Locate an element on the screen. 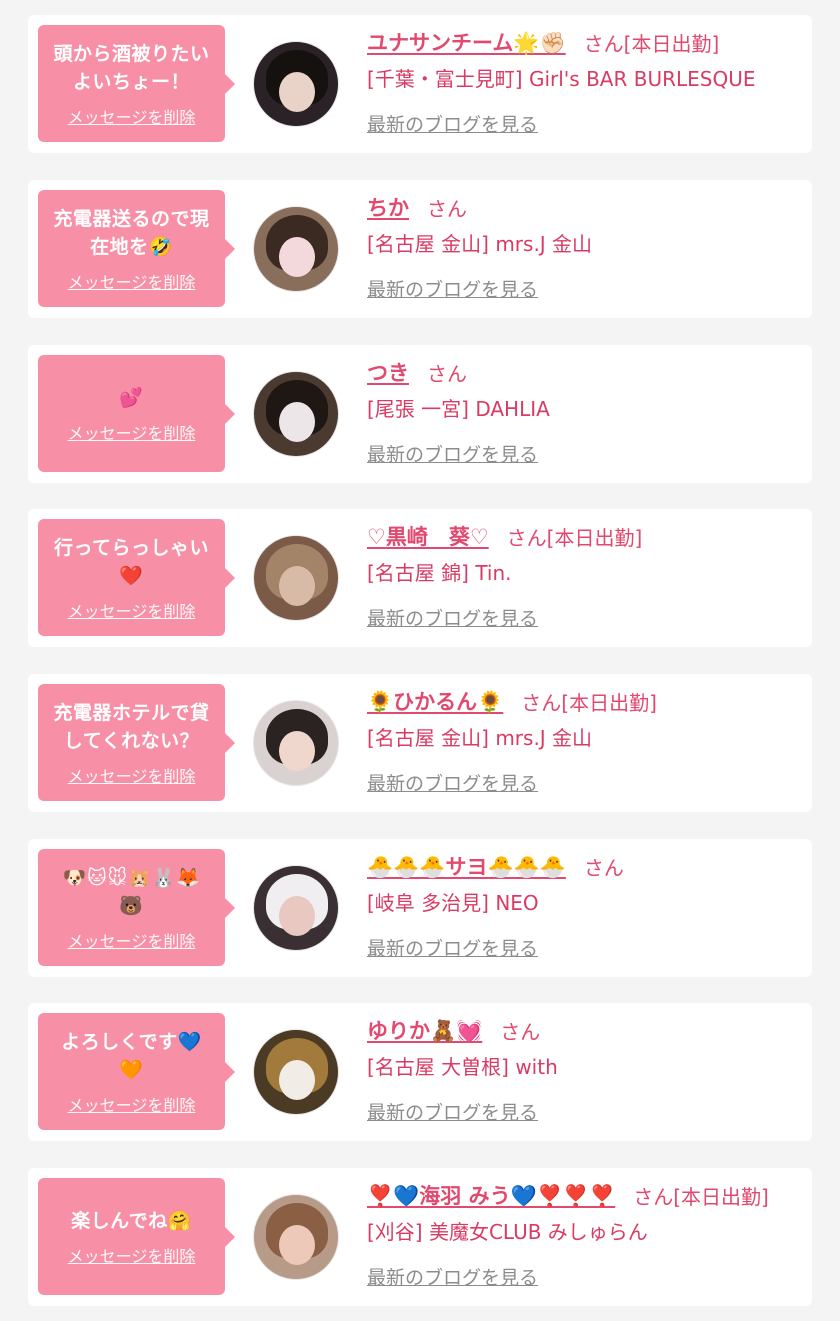 Image resolution: width=840 pixels, height=1321 pixels. profile-name-link: ちか is located at coordinates (388, 207).